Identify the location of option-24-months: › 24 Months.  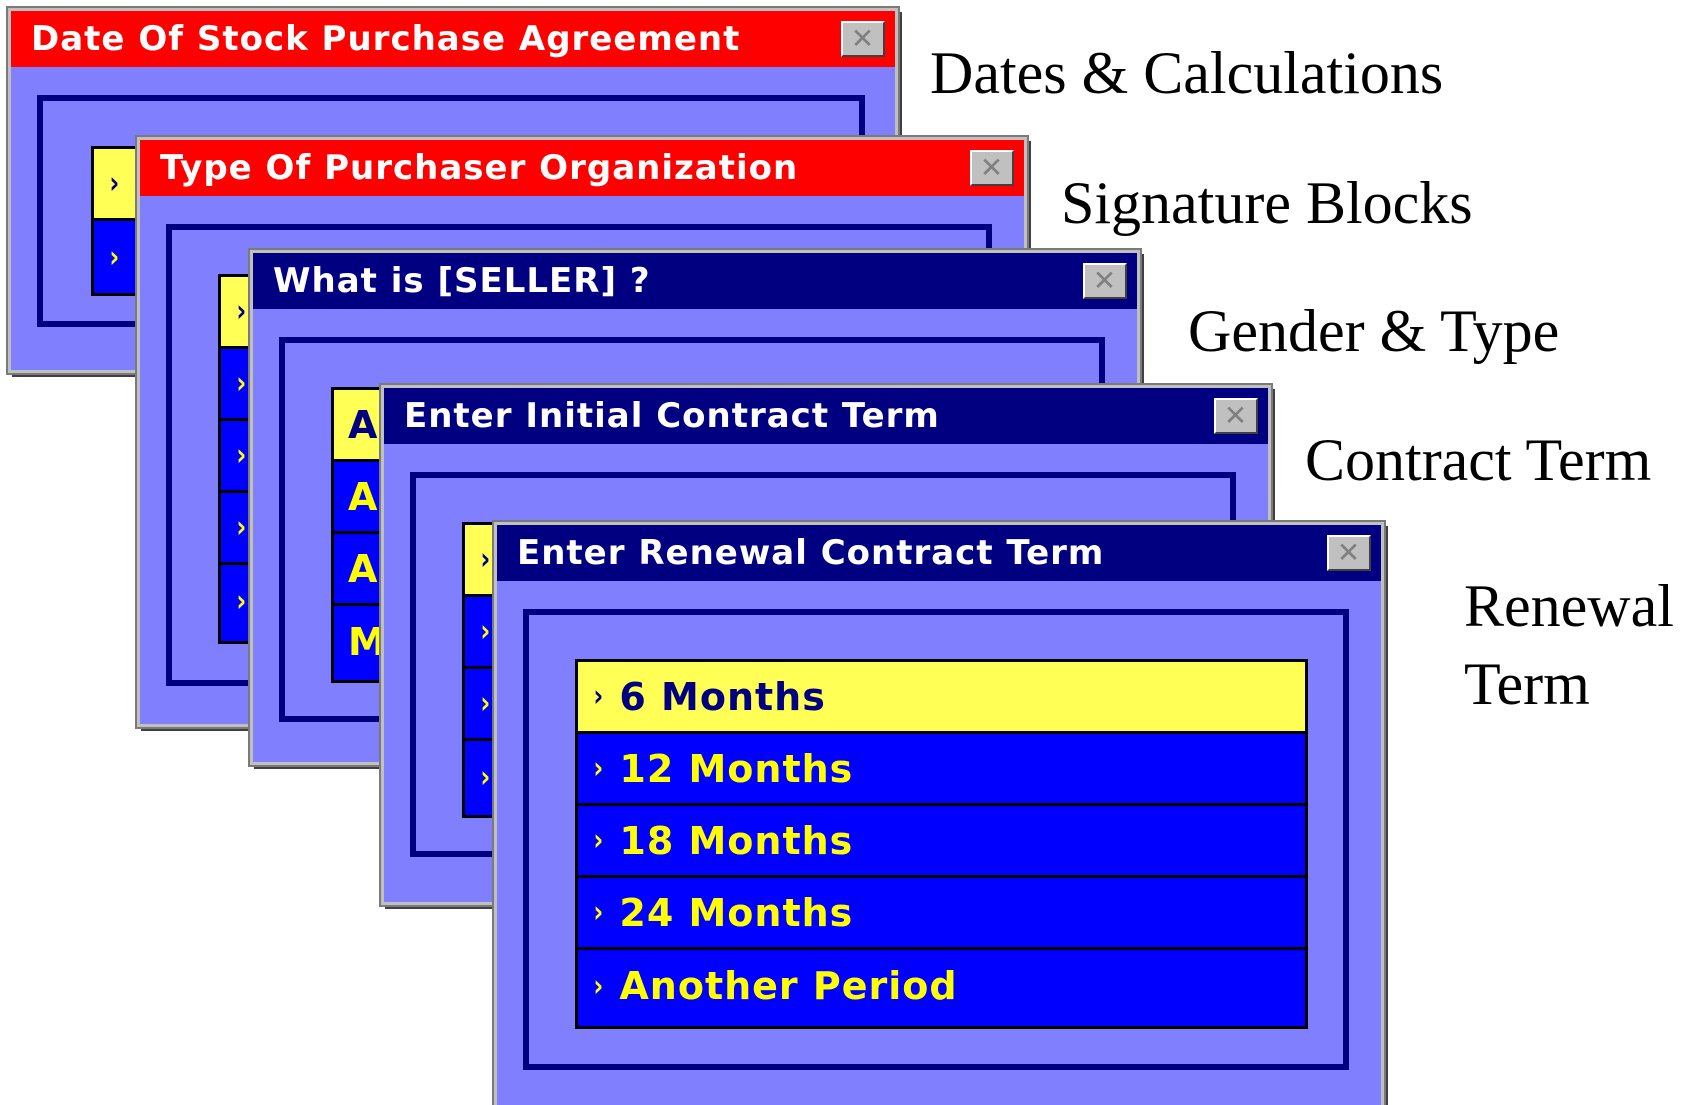
(941, 914).